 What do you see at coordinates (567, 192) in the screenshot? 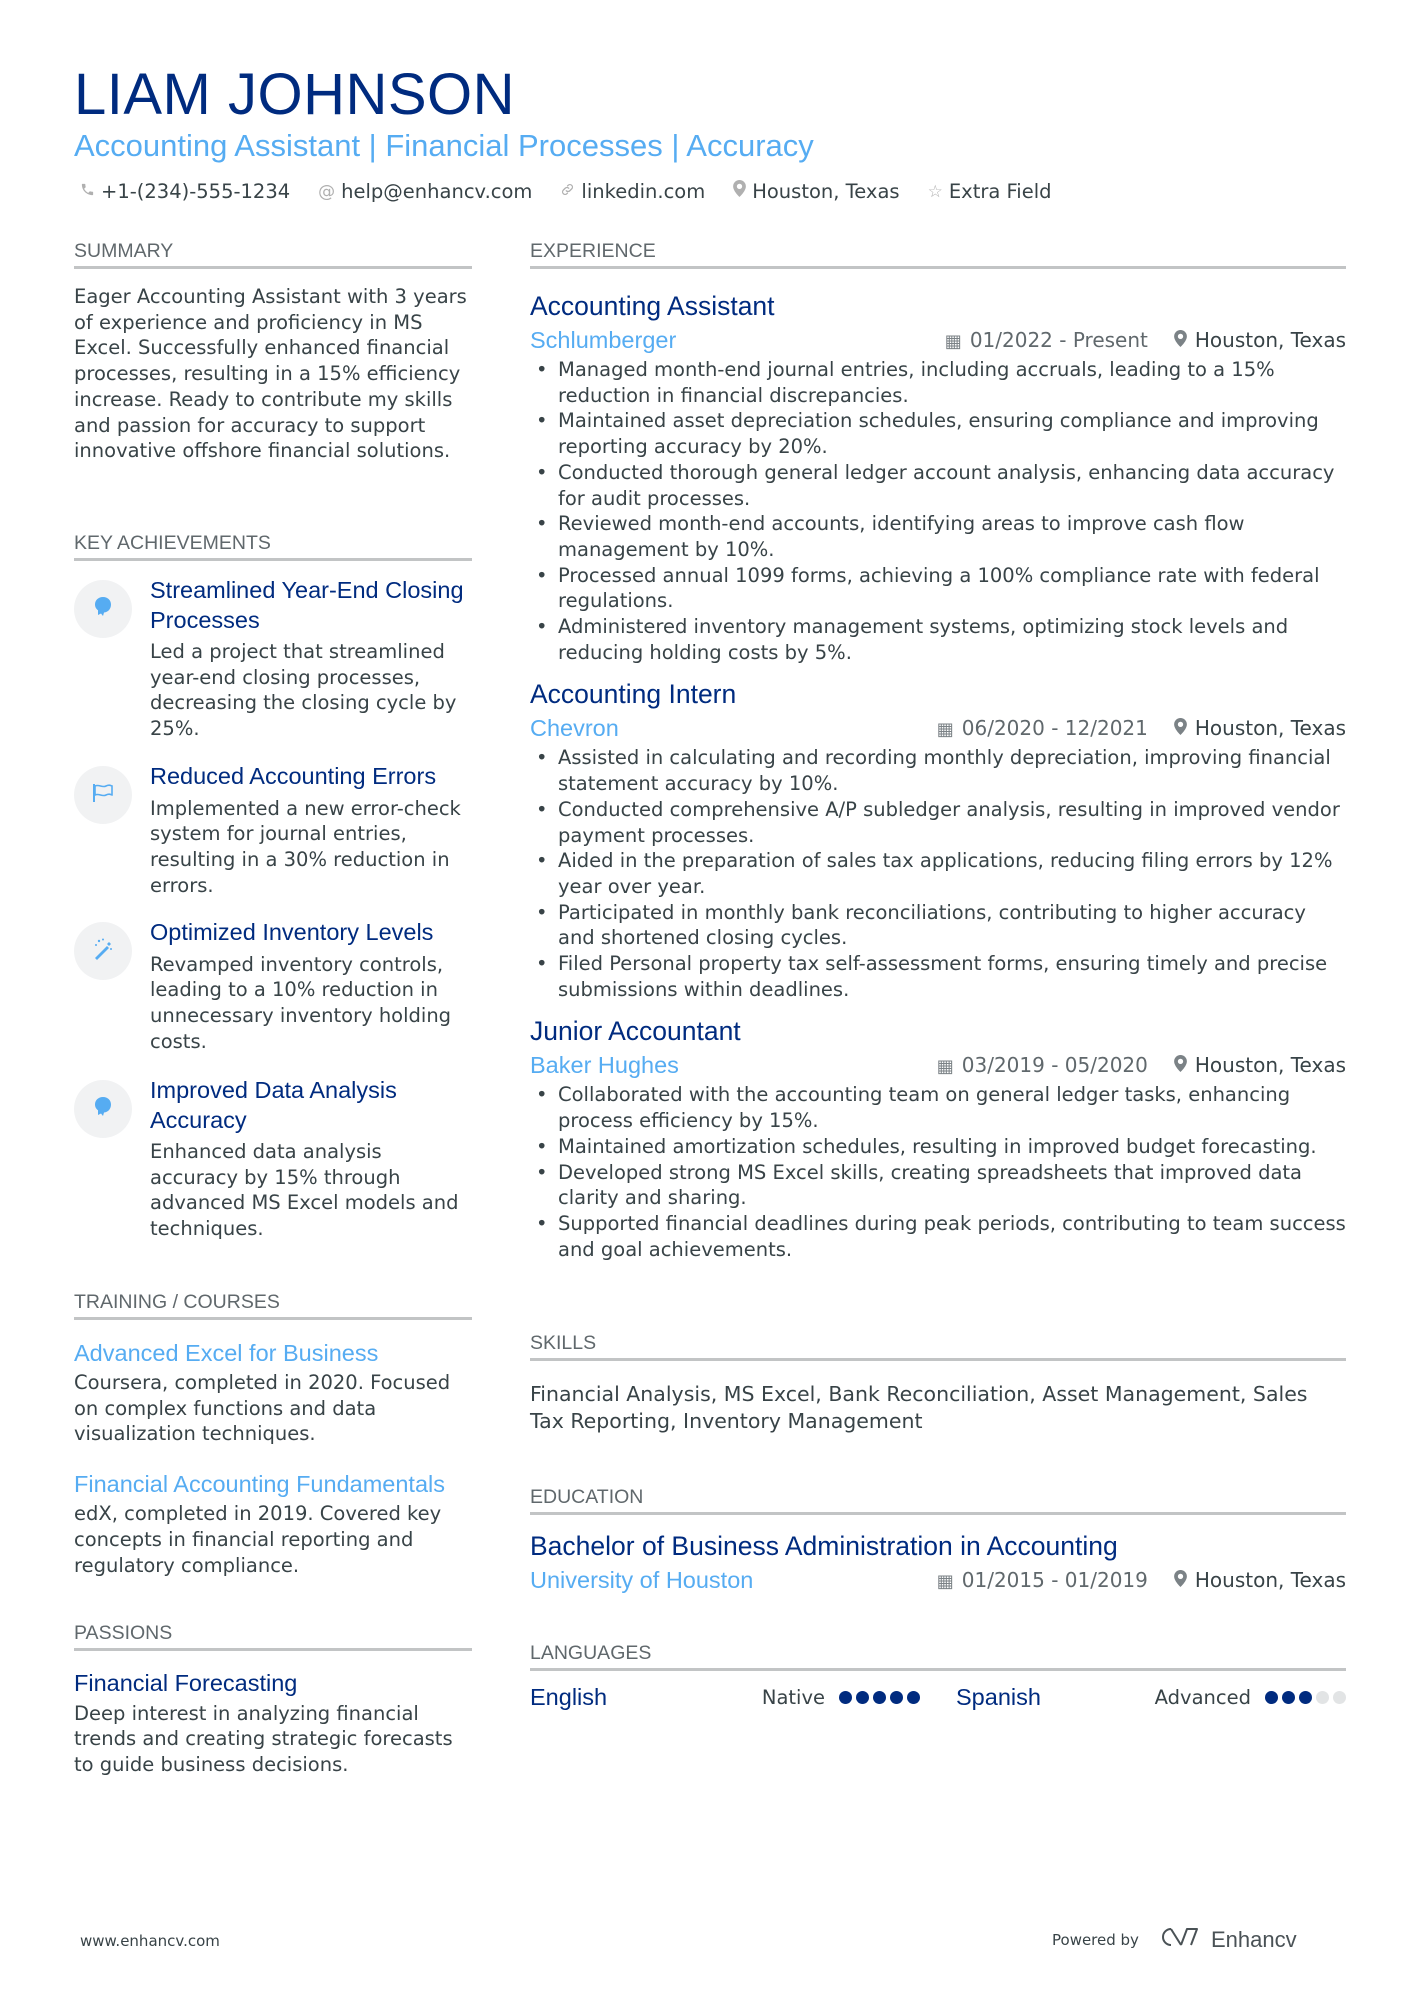
I see `link-icon` at bounding box center [567, 192].